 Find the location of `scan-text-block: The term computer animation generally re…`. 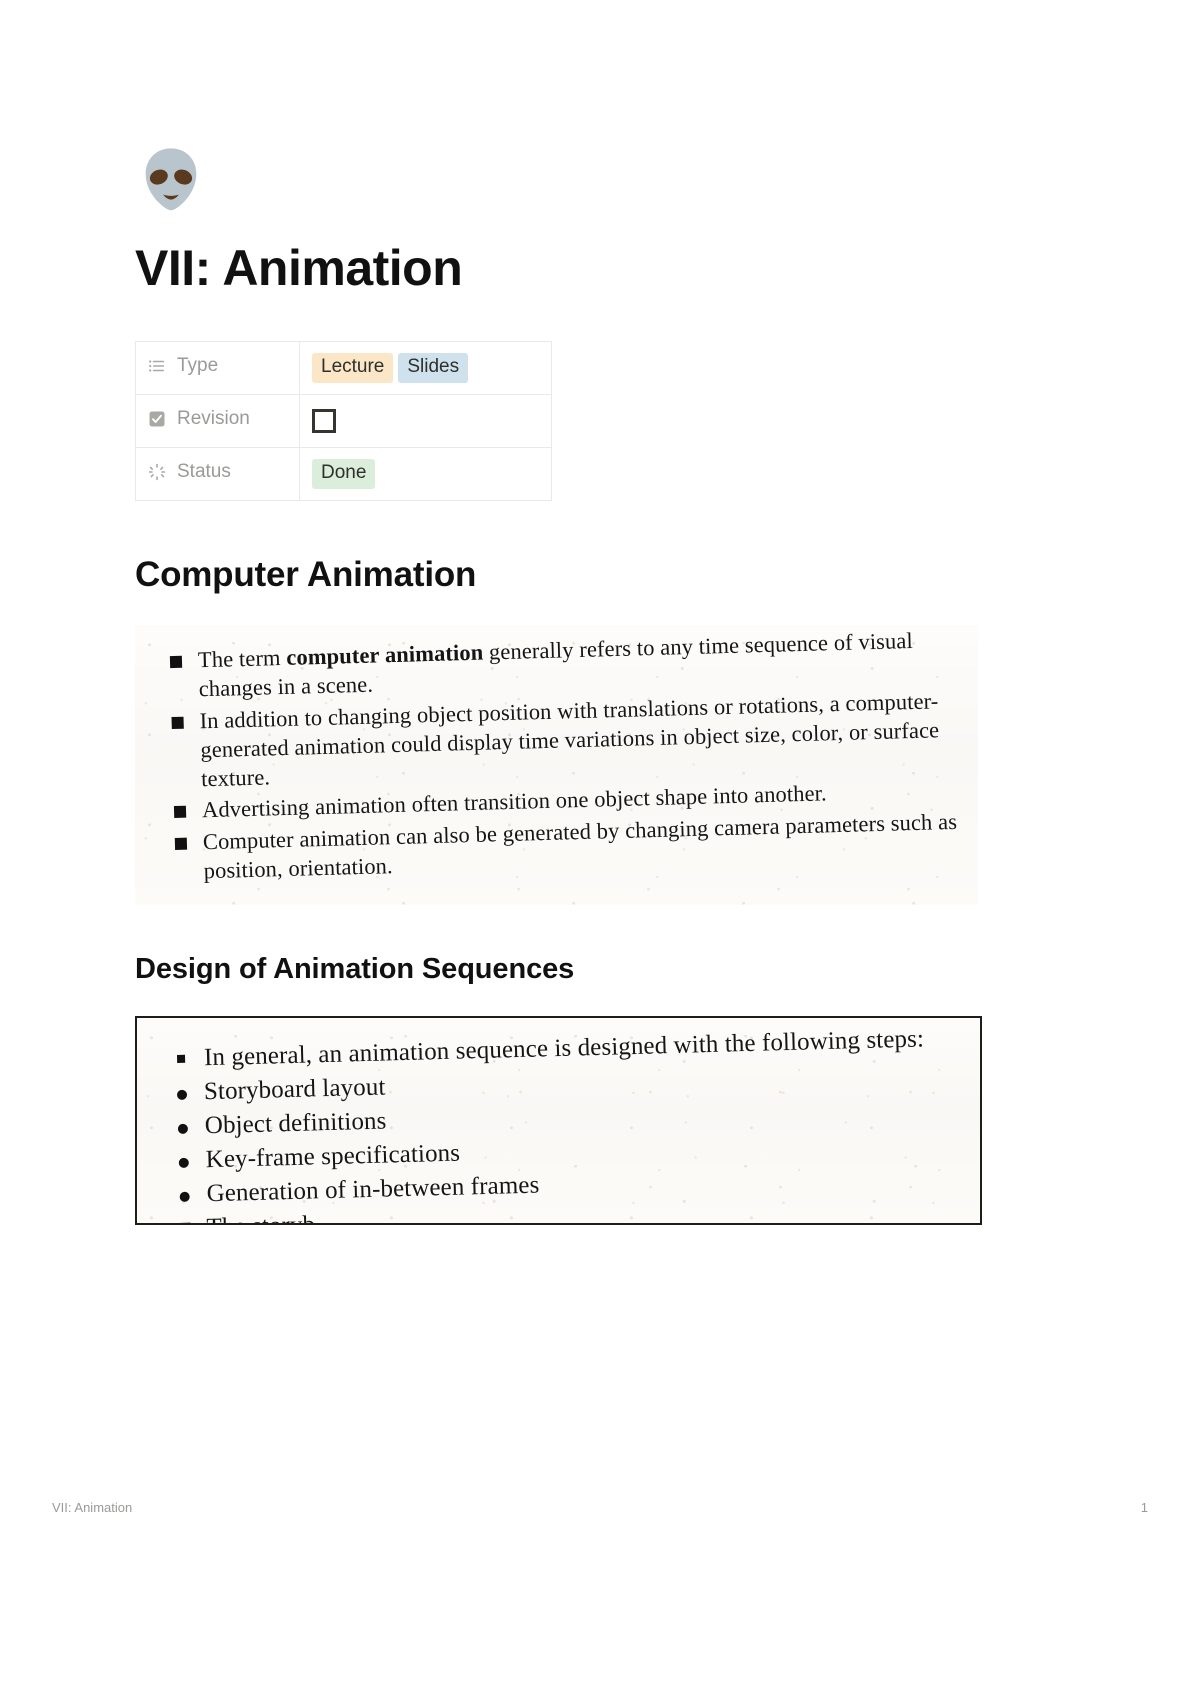

scan-text-block: The term computer animation generally re… is located at coordinates (556, 756).